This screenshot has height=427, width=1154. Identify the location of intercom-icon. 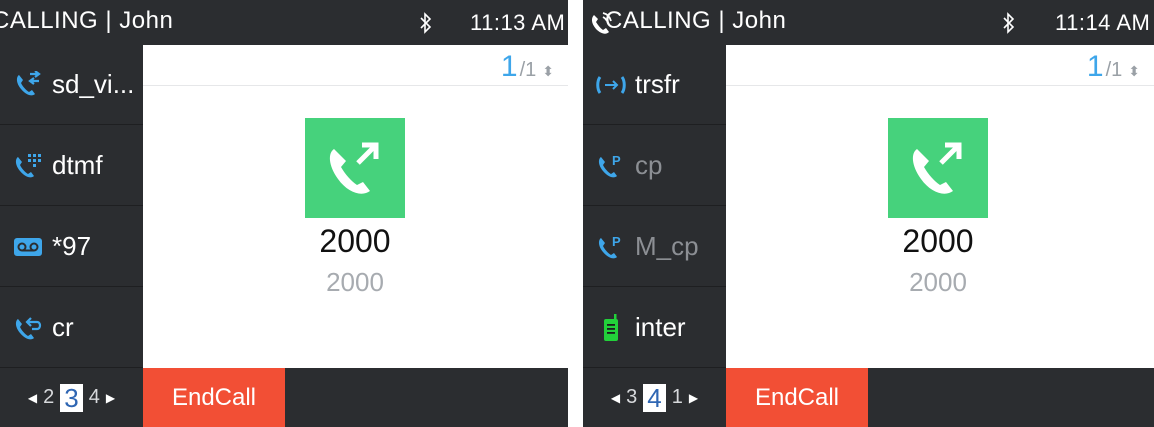
(611, 328).